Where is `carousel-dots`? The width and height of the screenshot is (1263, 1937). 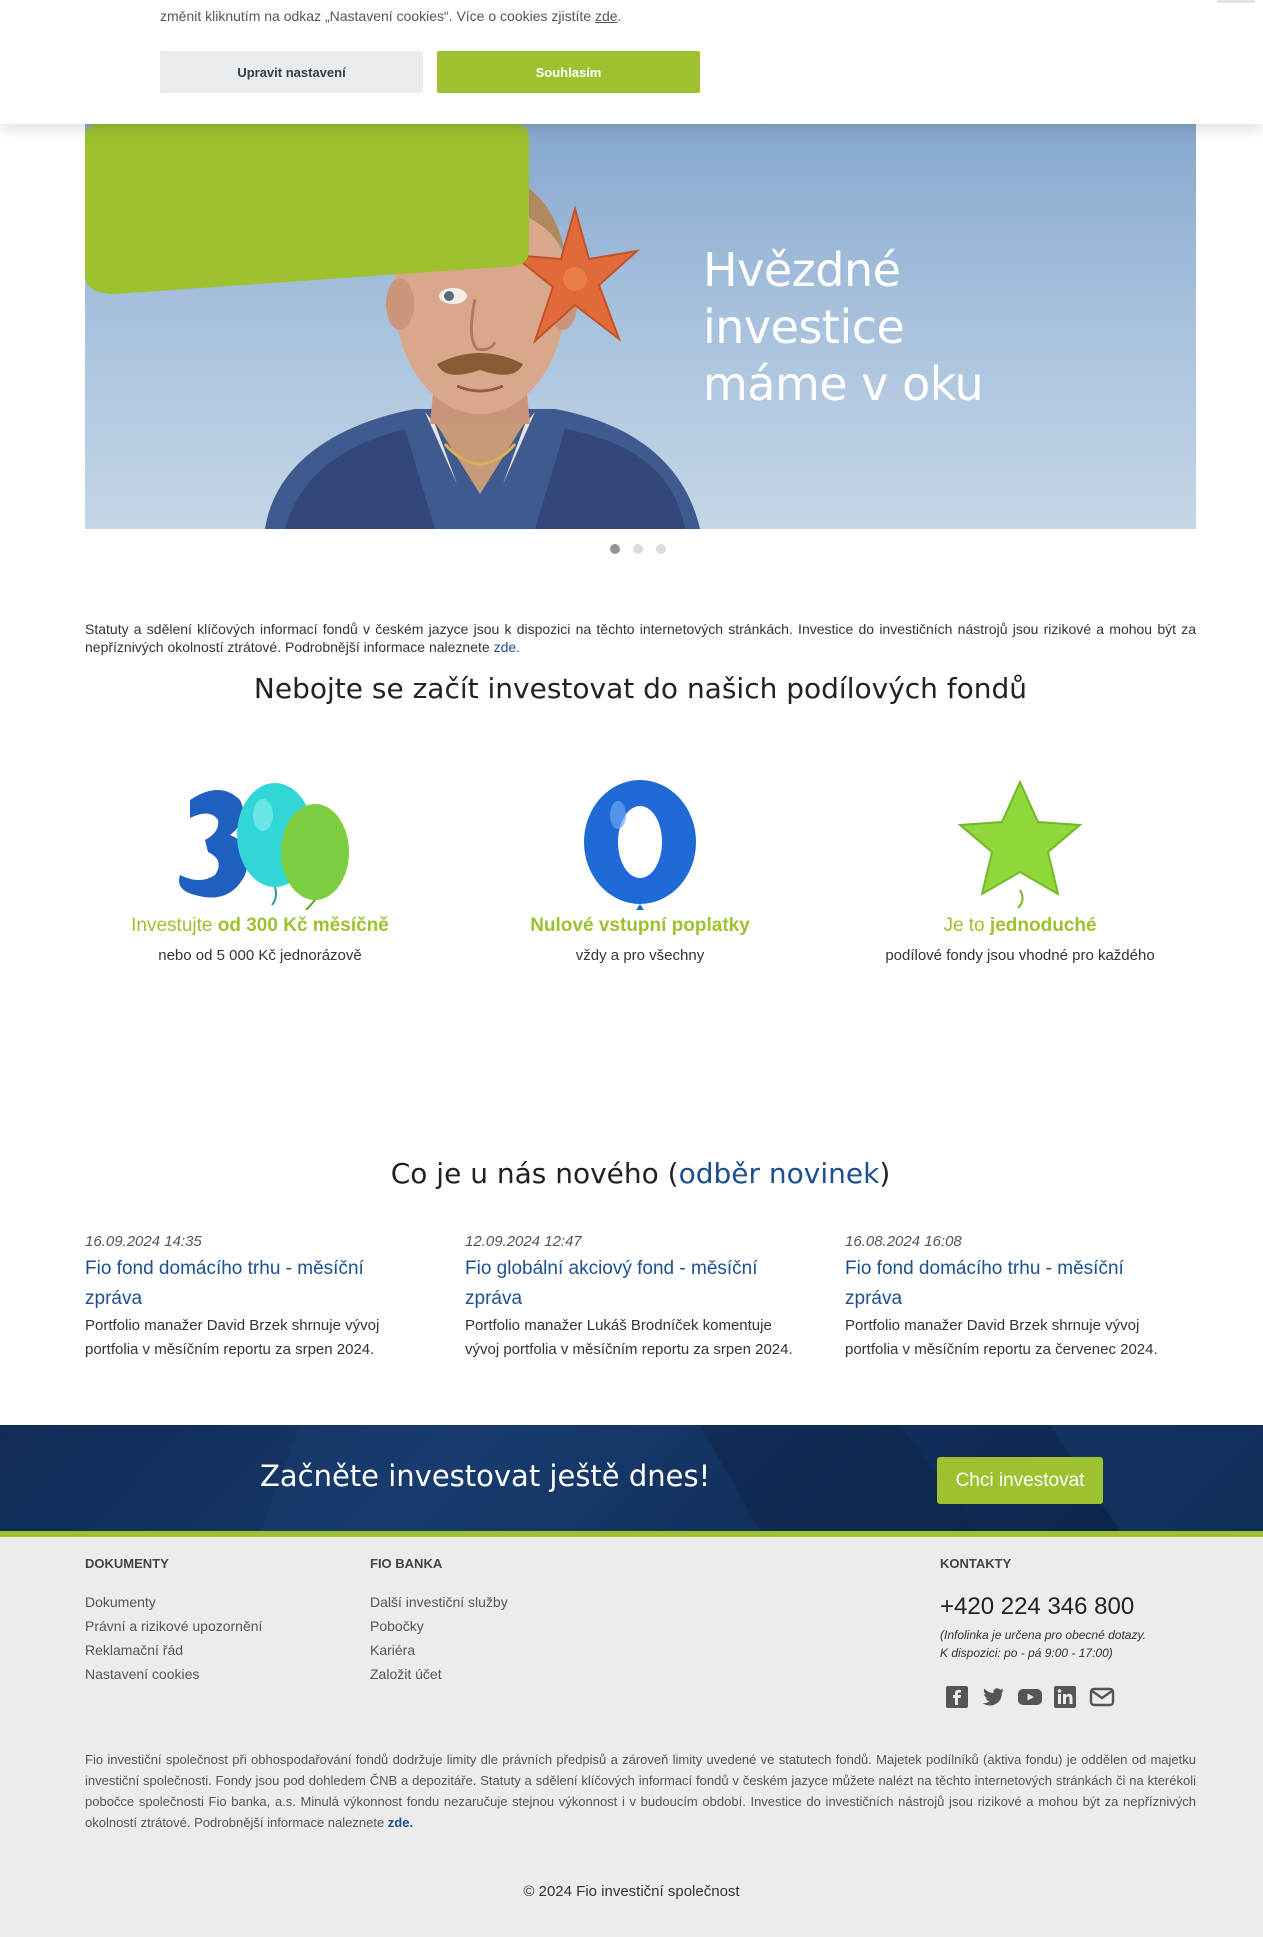
carousel-dots is located at coordinates (638, 549).